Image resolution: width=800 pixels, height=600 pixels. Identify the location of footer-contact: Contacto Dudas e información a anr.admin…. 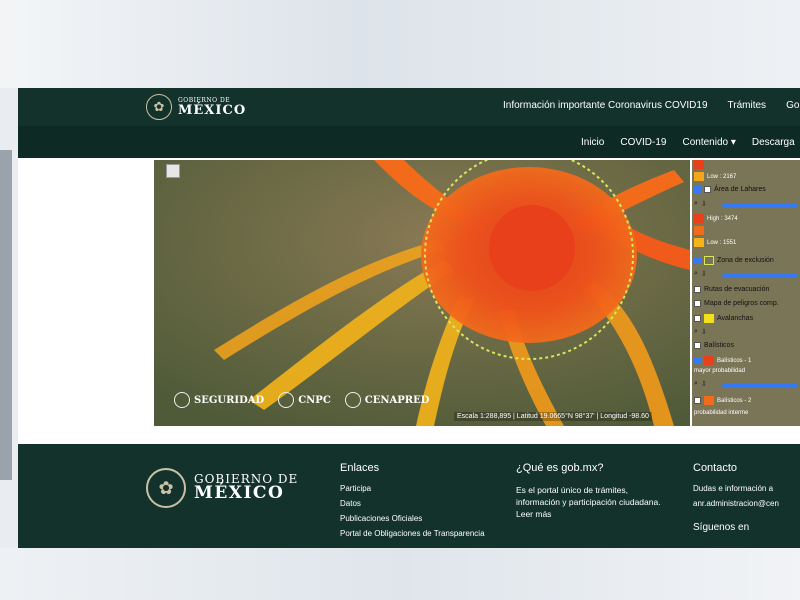
(746, 500).